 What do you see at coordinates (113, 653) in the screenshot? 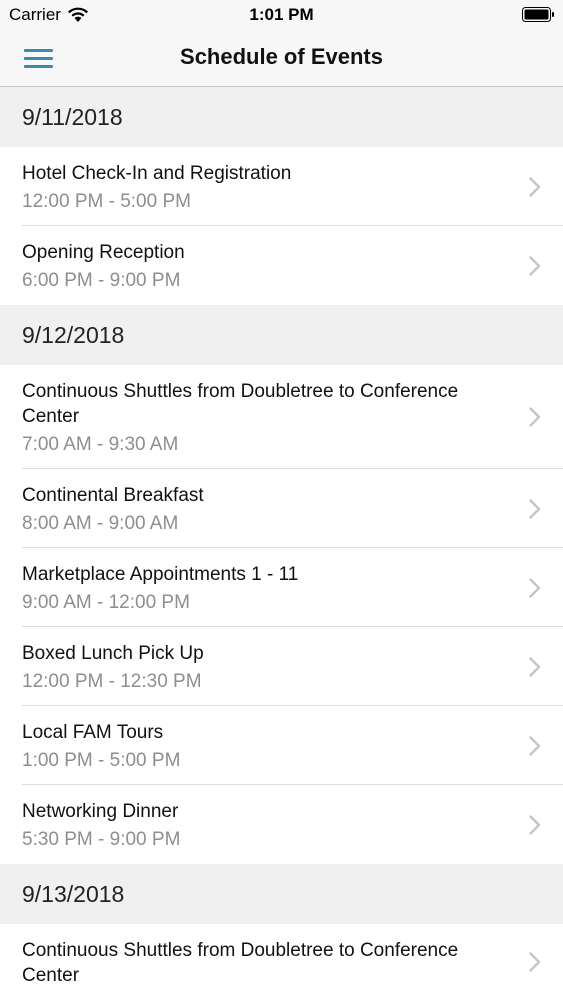
I see `event-title: Boxed Lunch Pick Up` at bounding box center [113, 653].